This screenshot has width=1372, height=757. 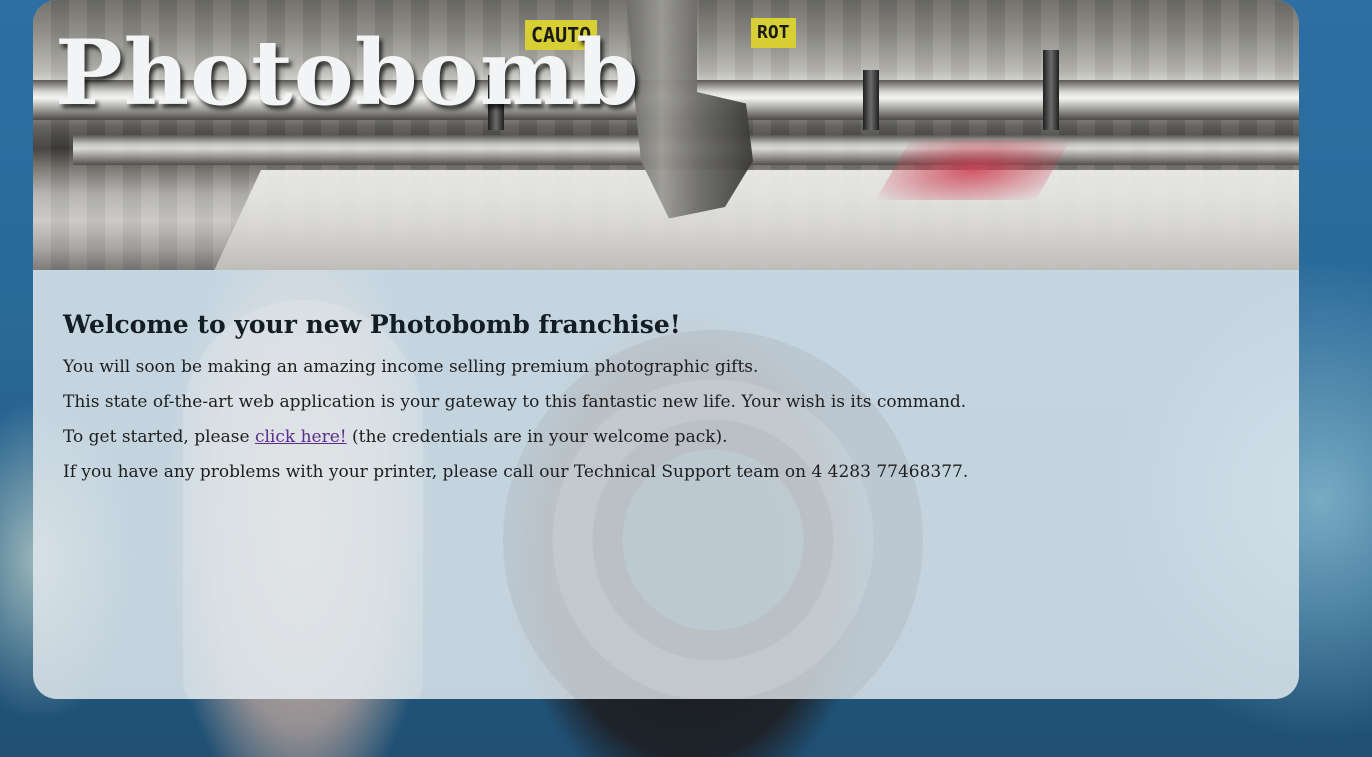 What do you see at coordinates (301, 437) in the screenshot?
I see `click-here-link: click here!` at bounding box center [301, 437].